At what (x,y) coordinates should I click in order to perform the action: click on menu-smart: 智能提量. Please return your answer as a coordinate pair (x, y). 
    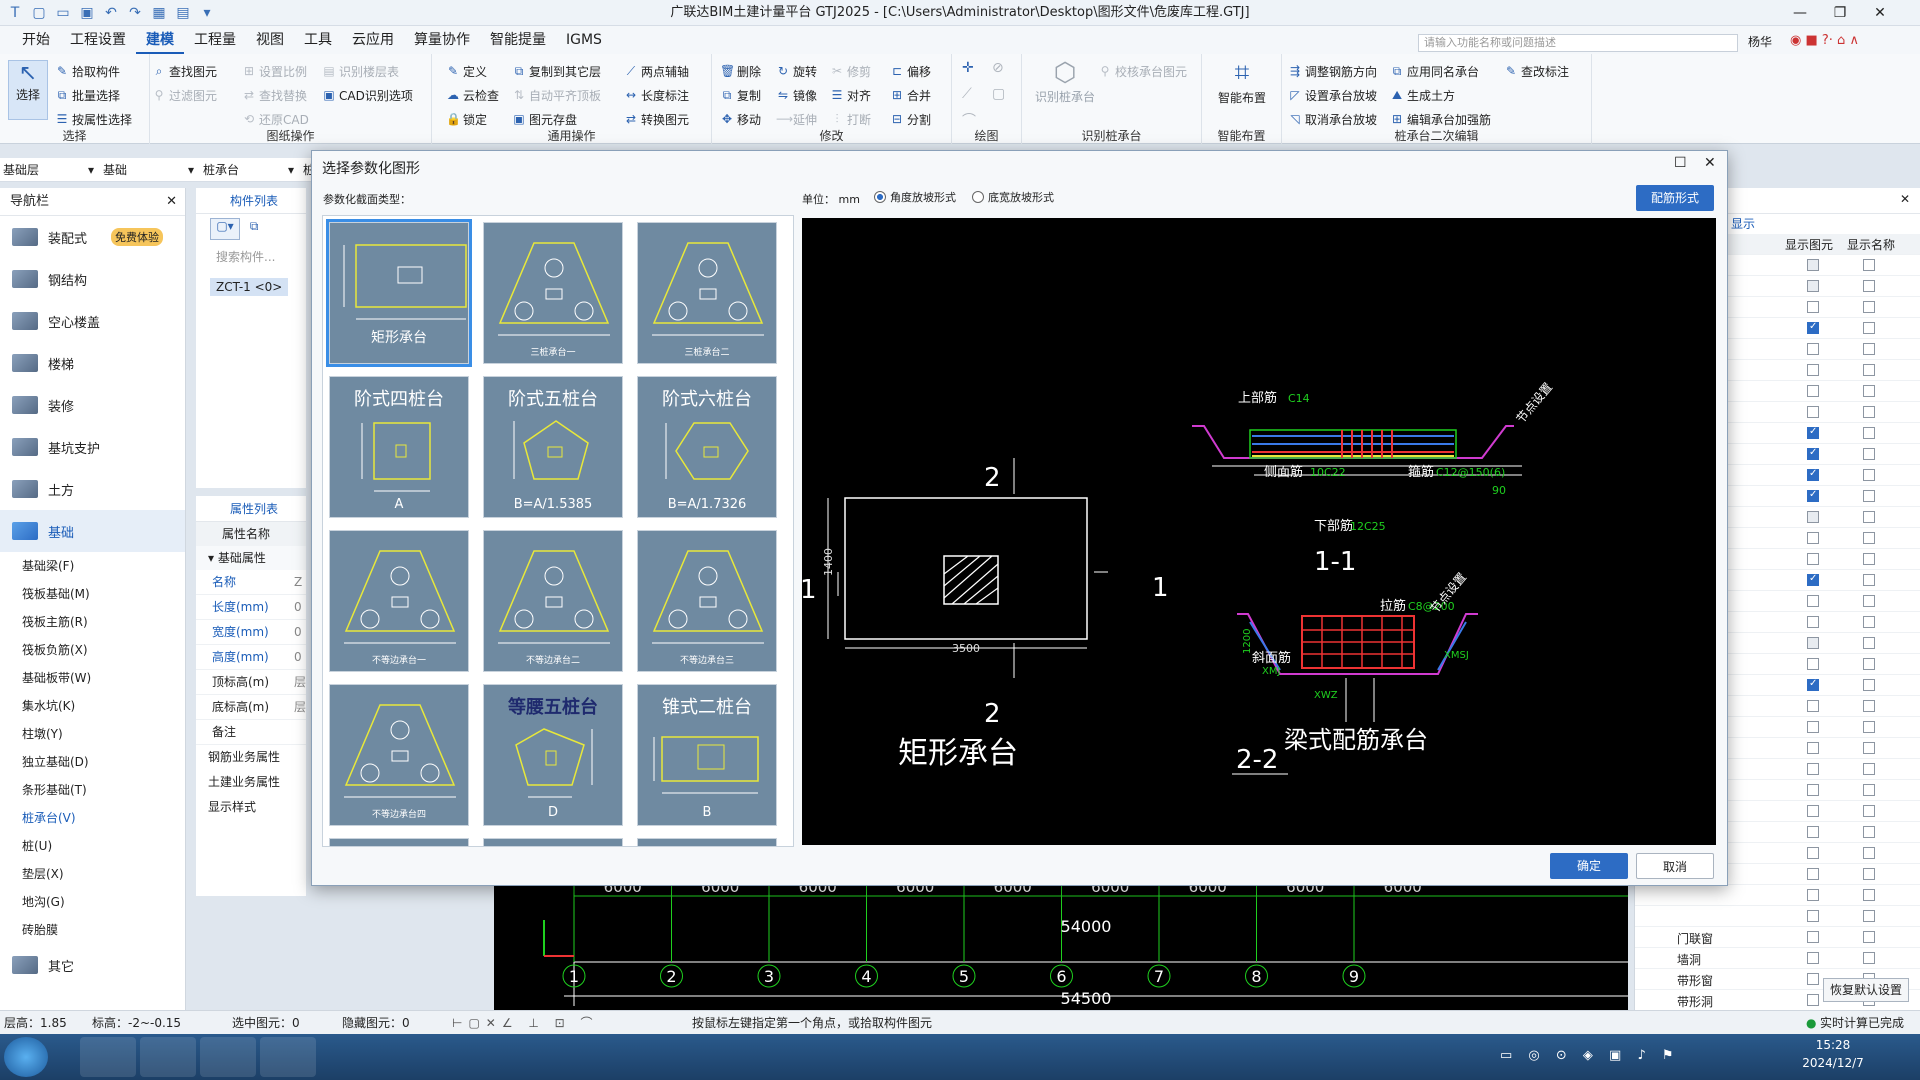
    Looking at the image, I should click on (518, 40).